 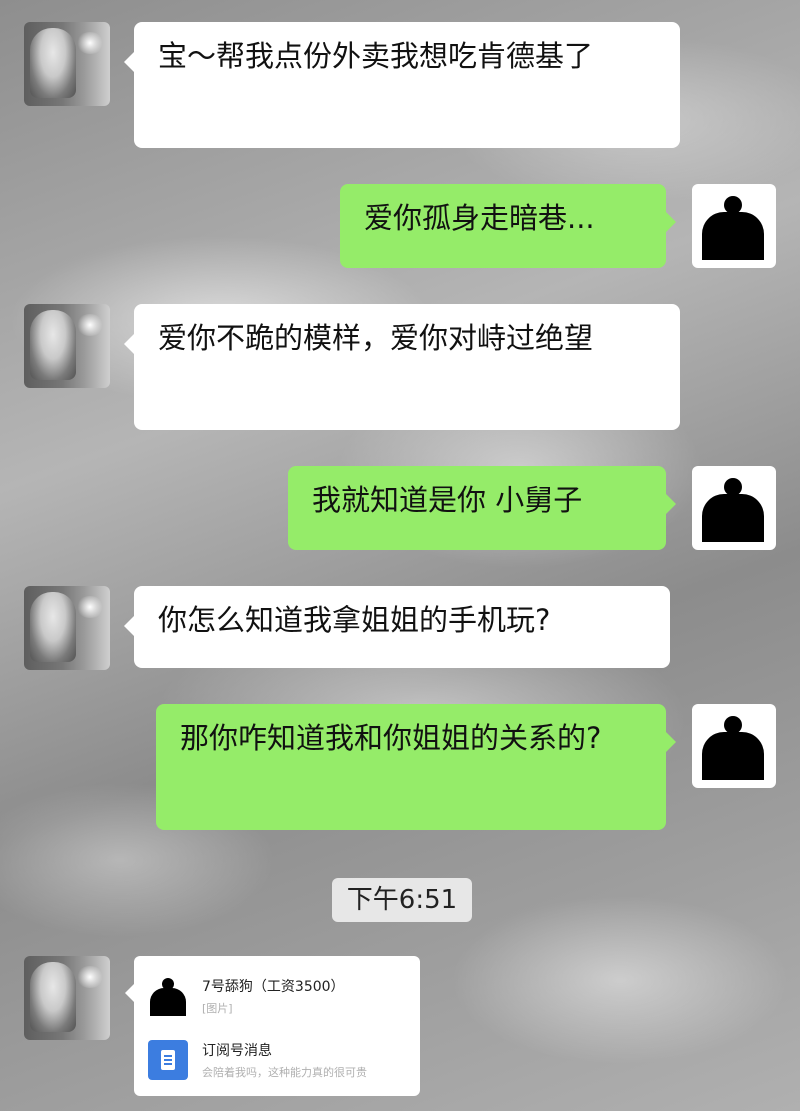 I want to click on message-text: 那你咋知道我和你姐姐的关系的?, so click(x=391, y=738).